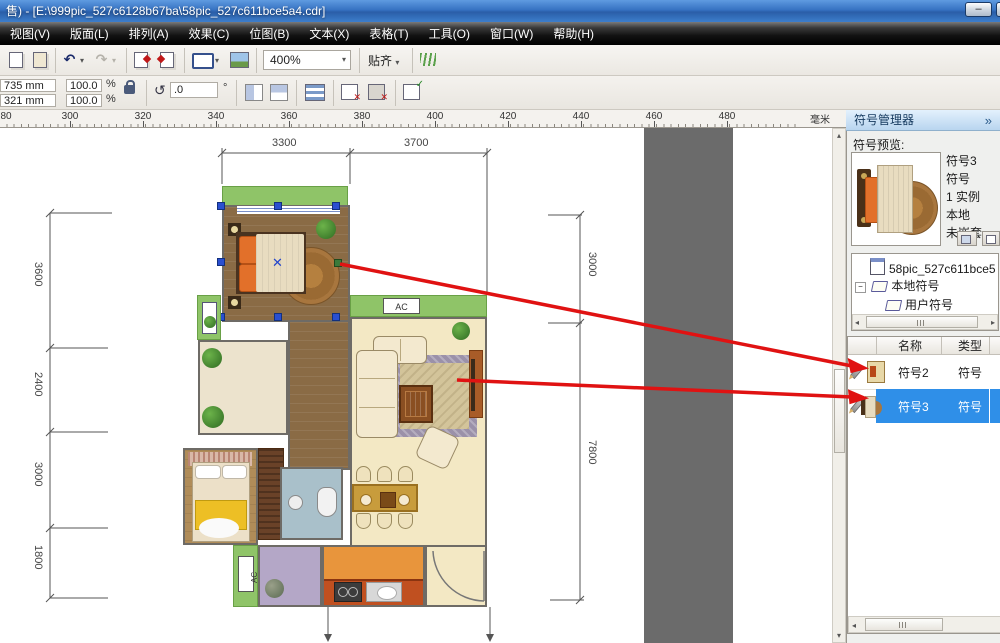 This screenshot has height=643, width=1000. I want to click on lock-ratio-icon, so click(129, 87).